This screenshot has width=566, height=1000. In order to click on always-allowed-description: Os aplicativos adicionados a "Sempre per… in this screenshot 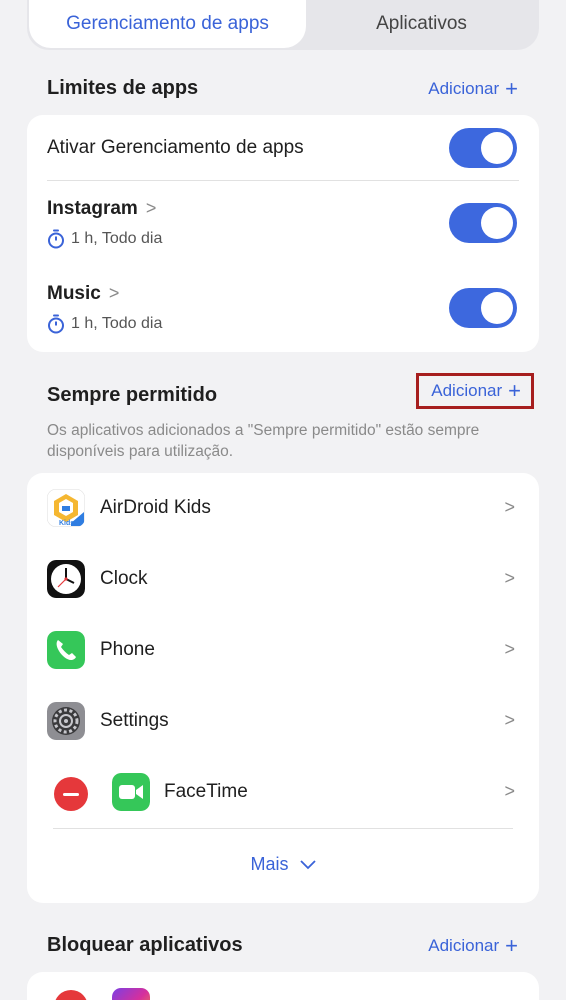, I will do `click(263, 441)`.